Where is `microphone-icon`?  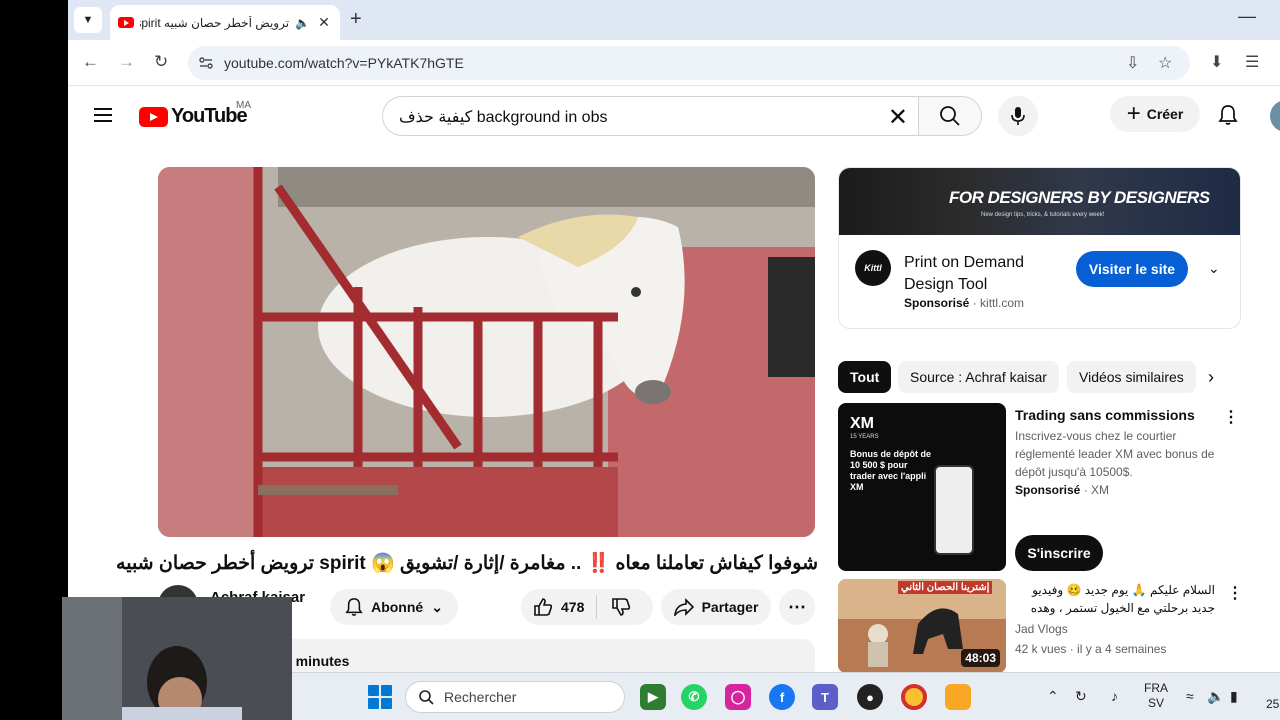
microphone-icon is located at coordinates (1018, 116).